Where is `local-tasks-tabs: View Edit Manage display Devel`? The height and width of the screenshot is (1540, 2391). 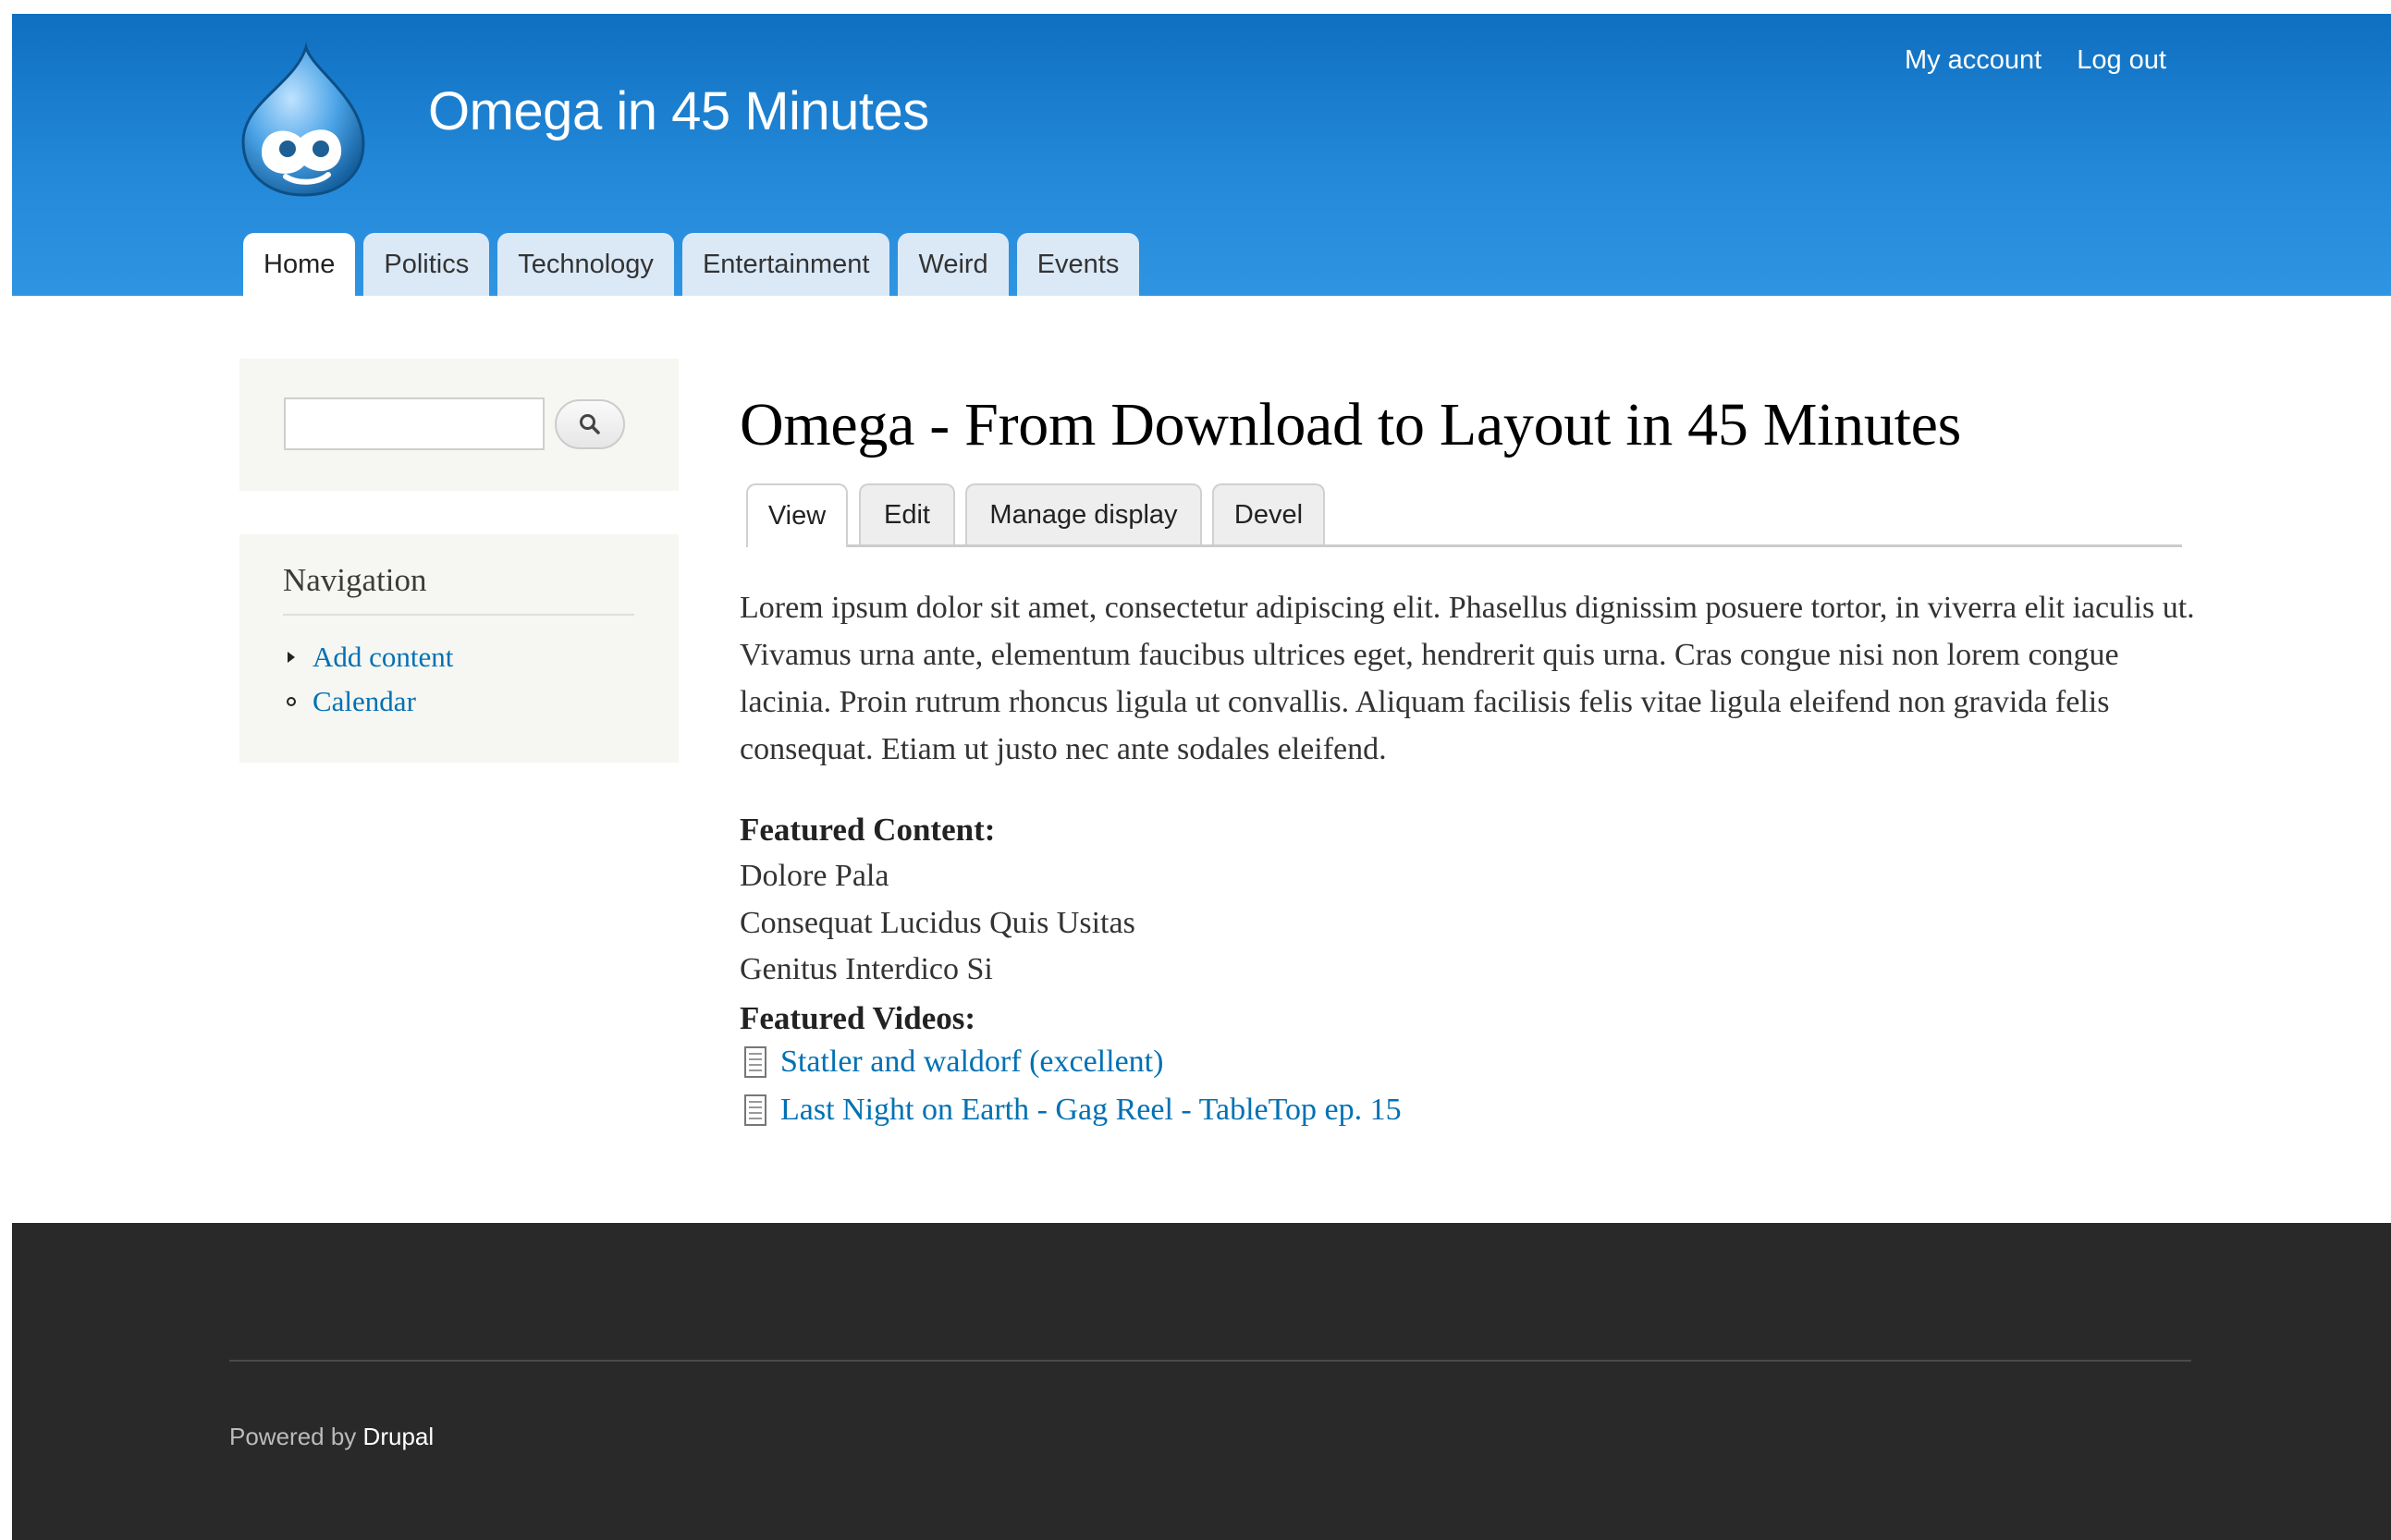 local-tasks-tabs: View Edit Manage display Devel is located at coordinates (1464, 515).